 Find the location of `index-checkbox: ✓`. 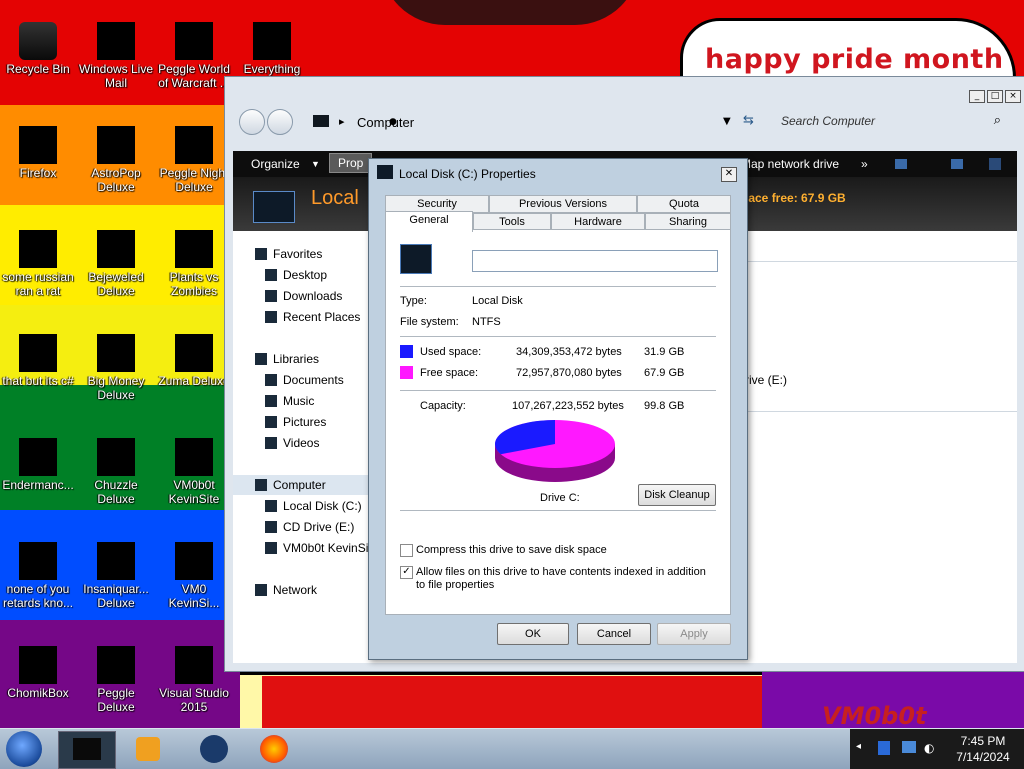

index-checkbox: ✓ is located at coordinates (406, 572).